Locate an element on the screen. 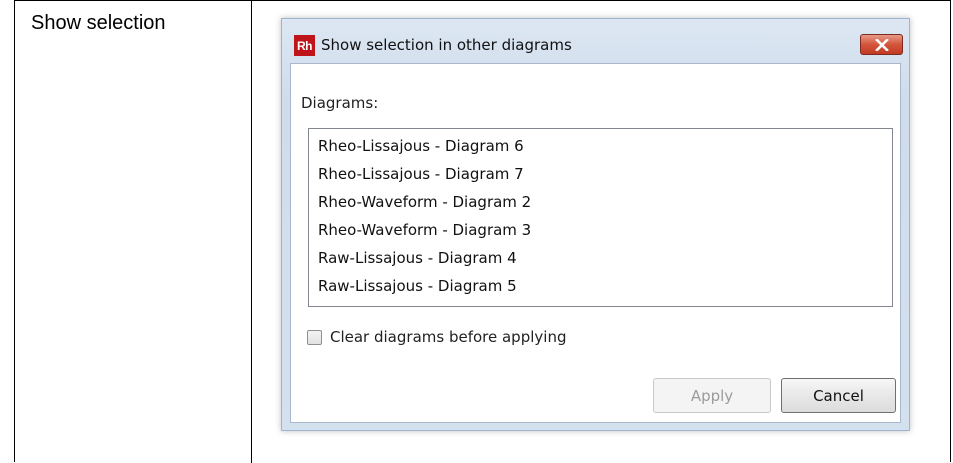  clear-diagrams-label: Clear diagrams before applying is located at coordinates (448, 337).